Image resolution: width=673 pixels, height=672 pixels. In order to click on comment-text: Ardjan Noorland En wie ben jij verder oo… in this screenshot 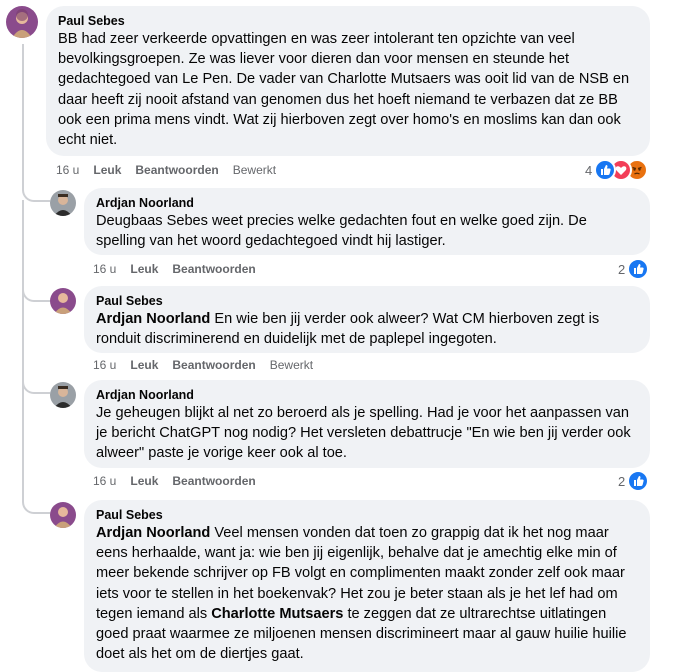, I will do `click(367, 329)`.